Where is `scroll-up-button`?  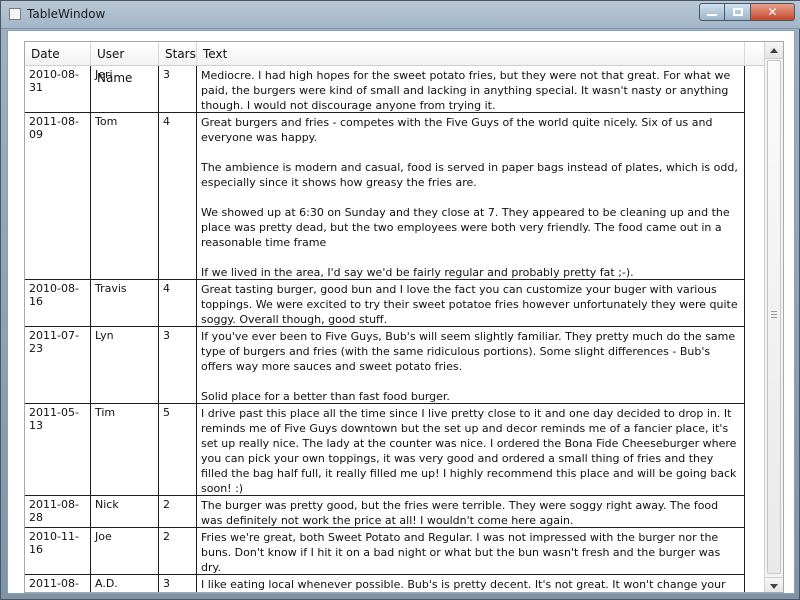
scroll-up-button is located at coordinates (774, 50).